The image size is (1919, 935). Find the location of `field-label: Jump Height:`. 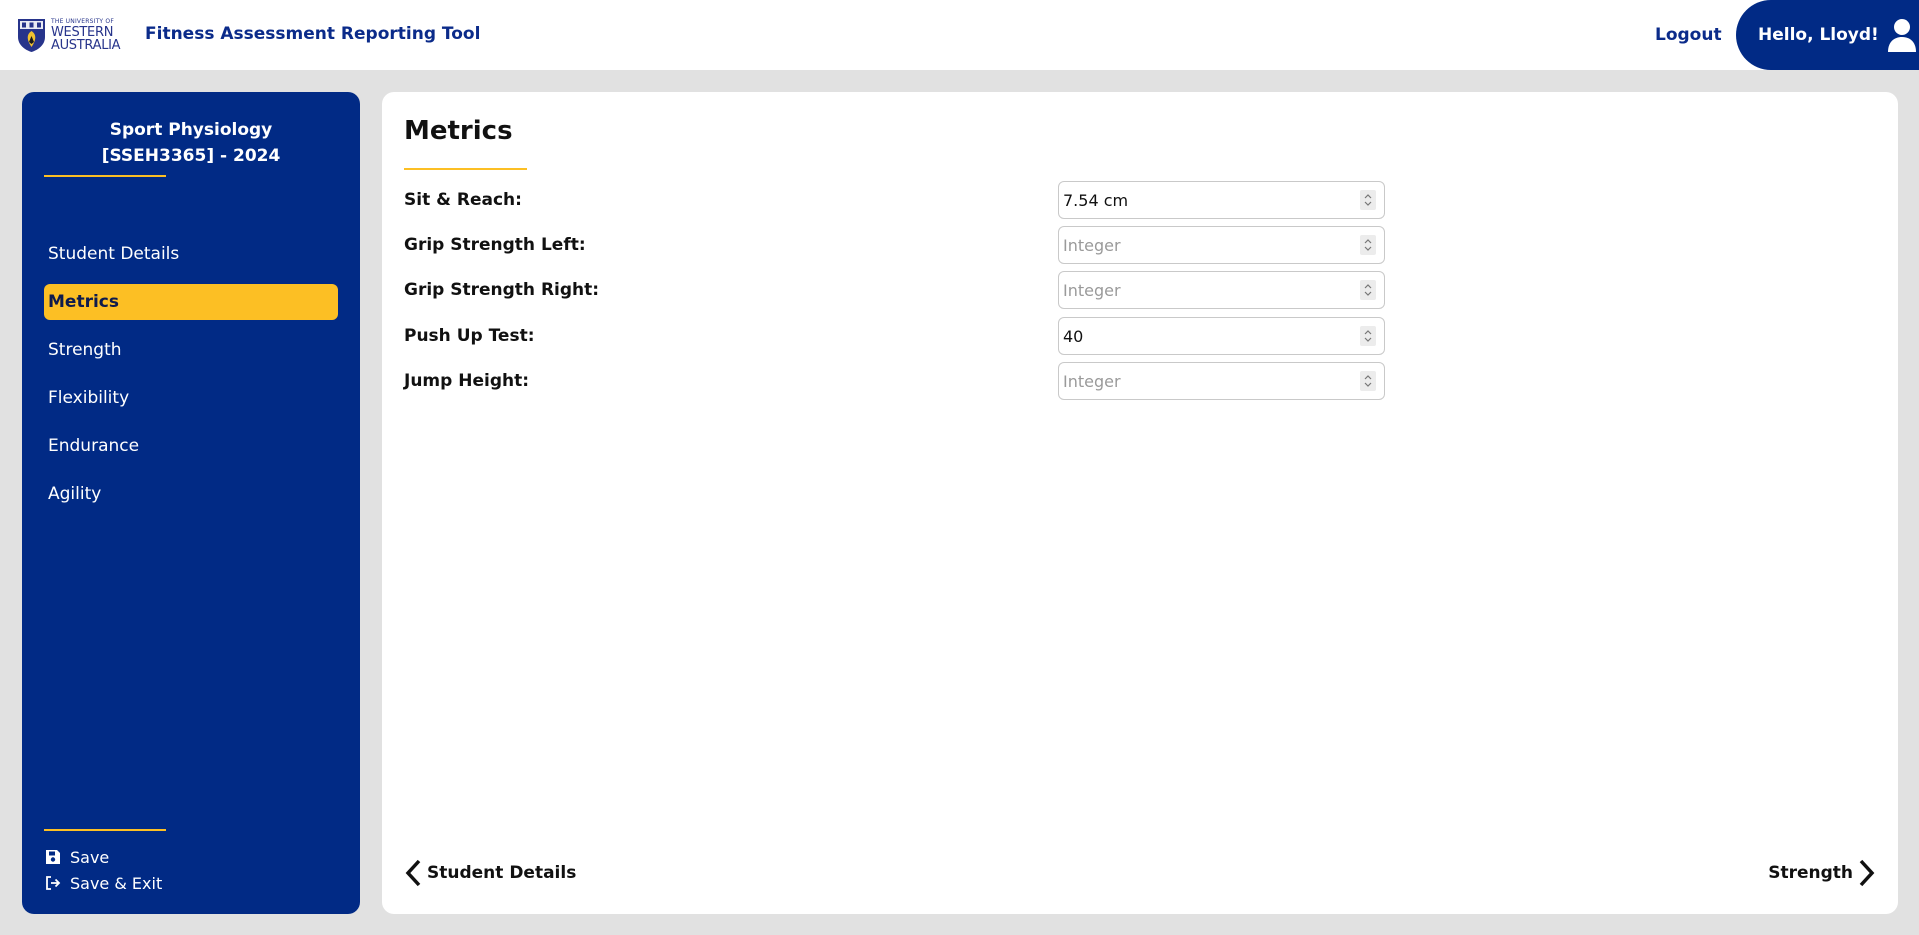

field-label: Jump Height: is located at coordinates (467, 381).